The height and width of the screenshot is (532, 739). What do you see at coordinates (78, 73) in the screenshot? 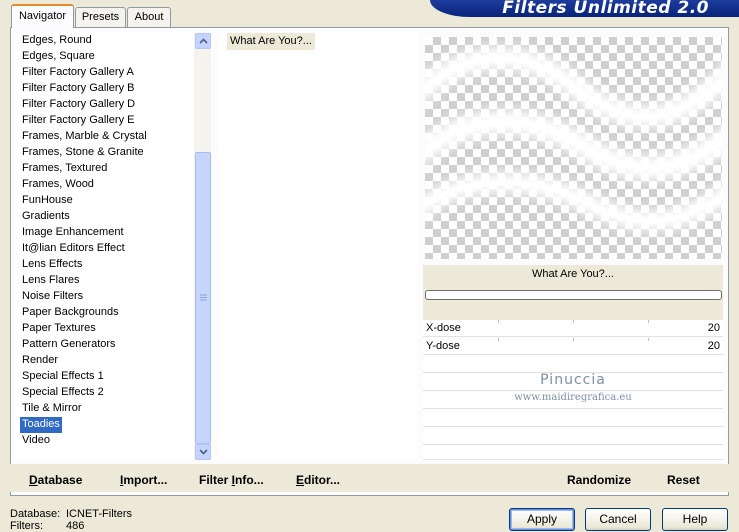
I see `category-item: Filter Factory Gallery A` at bounding box center [78, 73].